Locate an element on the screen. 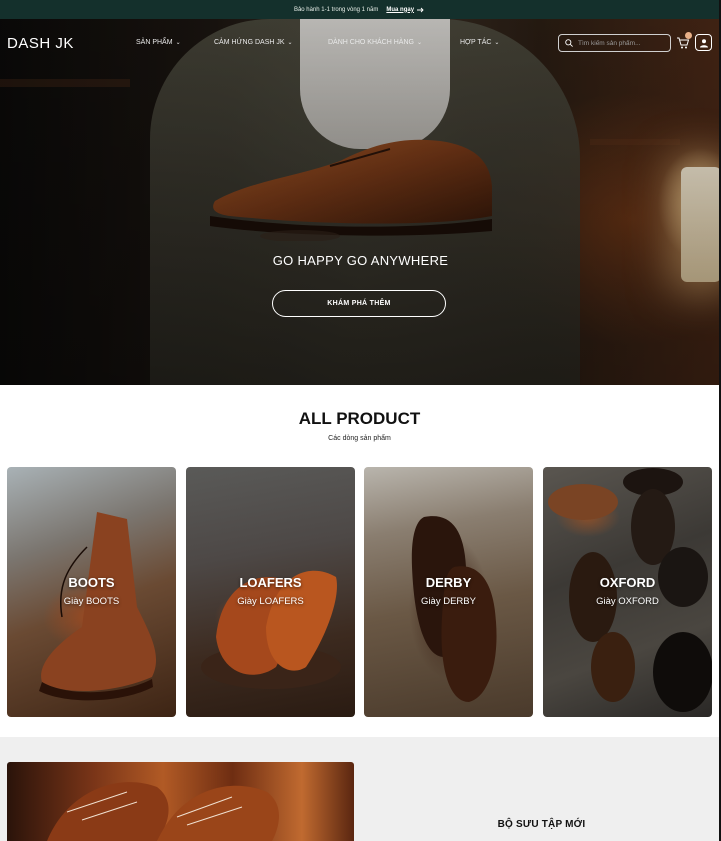  category-subtitle: Giày DERBY is located at coordinates (448, 601).